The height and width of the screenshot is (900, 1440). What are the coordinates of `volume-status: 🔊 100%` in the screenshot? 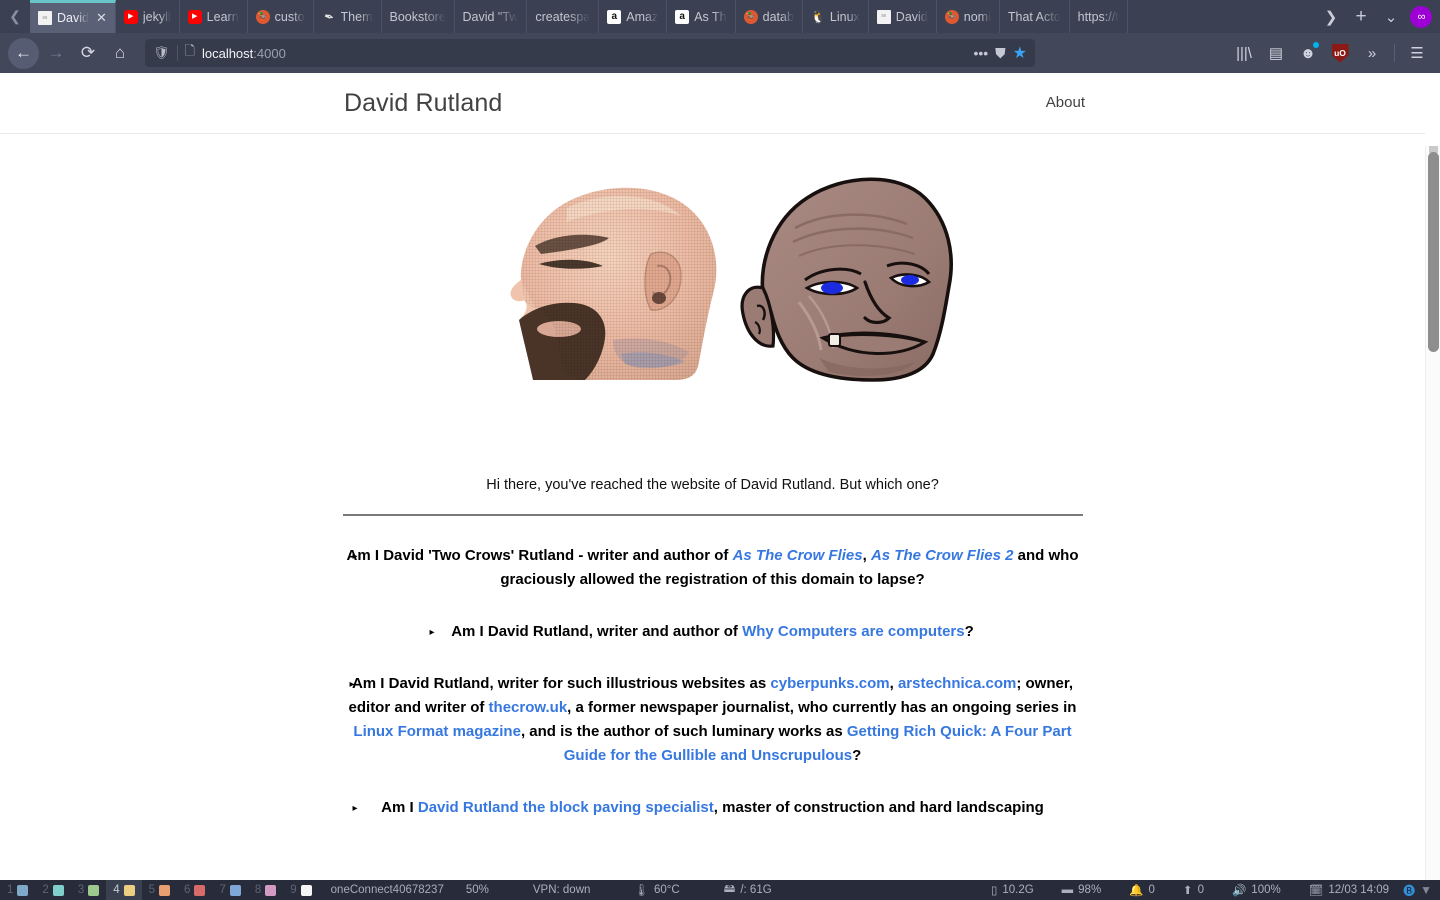 It's located at (1256, 890).